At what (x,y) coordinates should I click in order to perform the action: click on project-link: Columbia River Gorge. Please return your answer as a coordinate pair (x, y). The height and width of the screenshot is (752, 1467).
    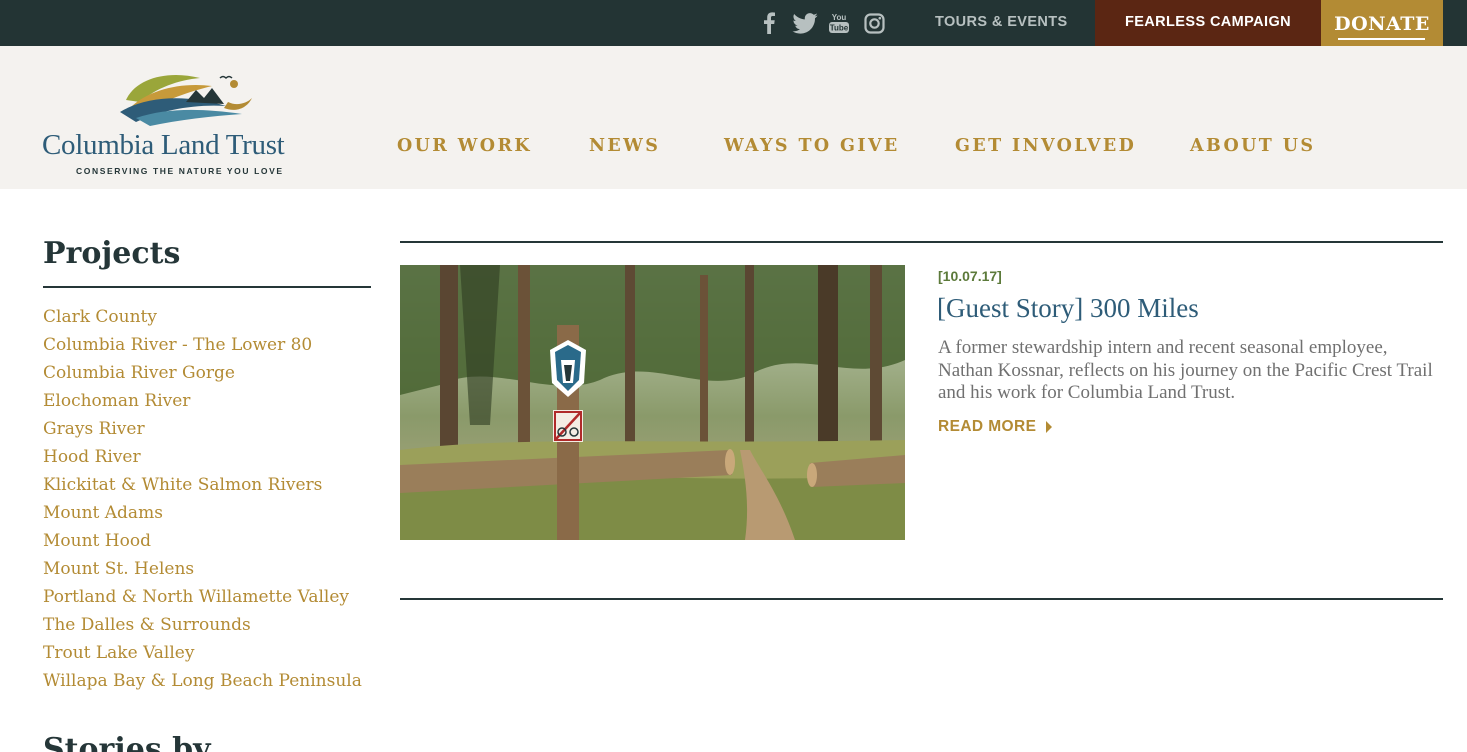
    Looking at the image, I should click on (202, 376).